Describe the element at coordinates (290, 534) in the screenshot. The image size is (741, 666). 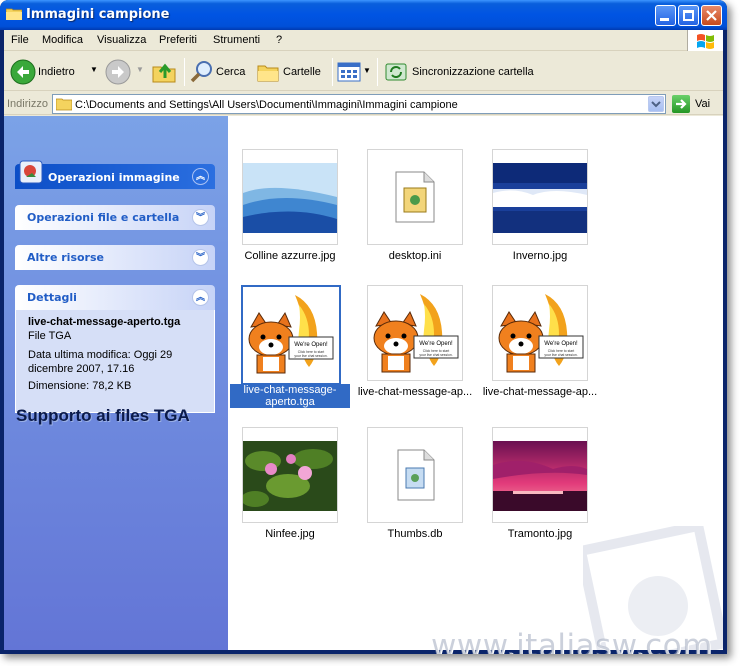
I see `file-name-label: Ninfee.jpg` at that location.